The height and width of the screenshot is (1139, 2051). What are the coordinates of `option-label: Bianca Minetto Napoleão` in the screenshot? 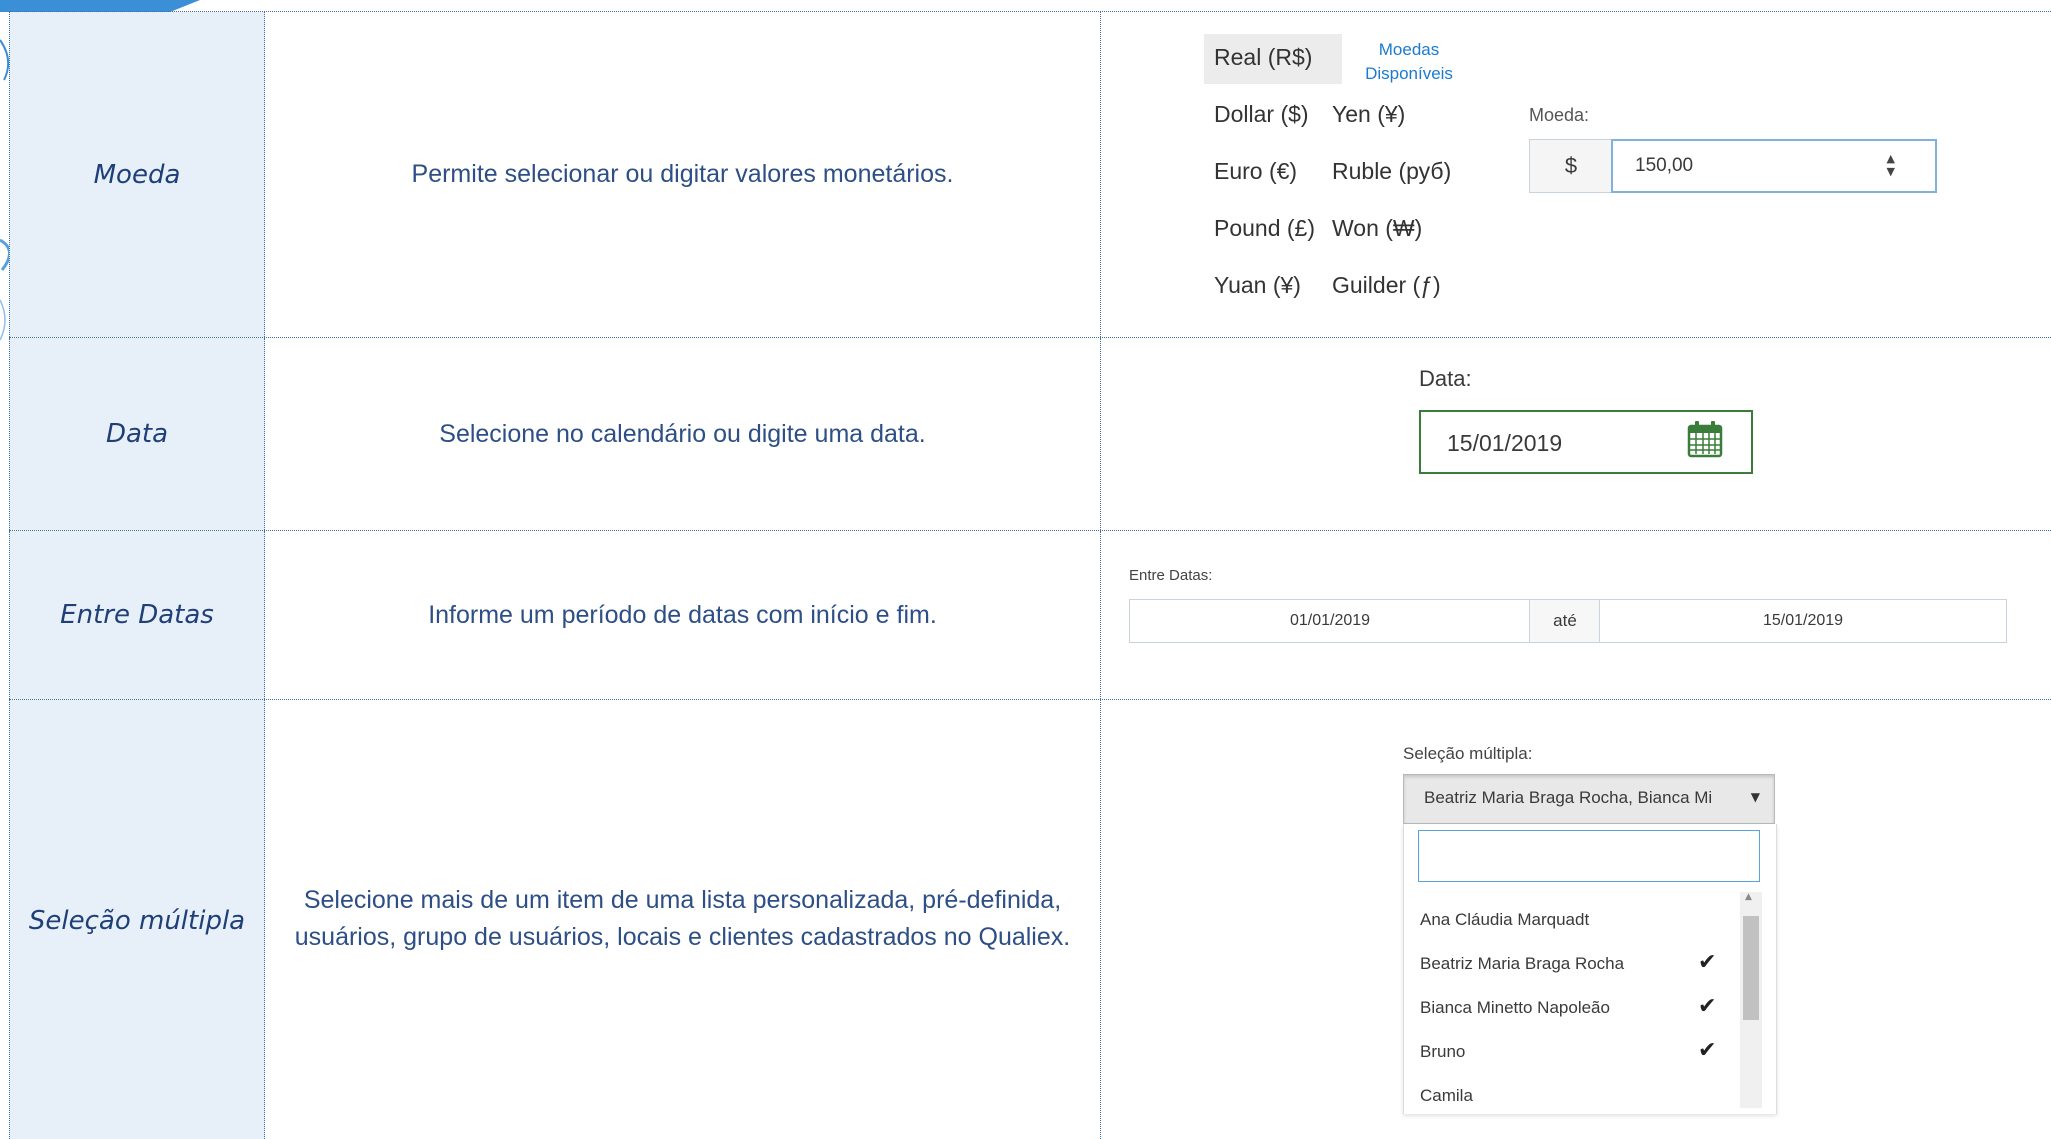 It's located at (1515, 1007).